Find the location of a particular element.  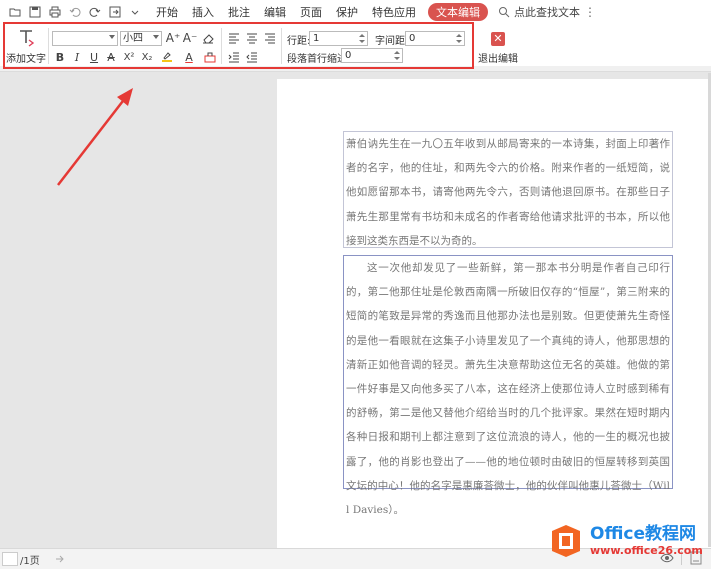

eraser-icon is located at coordinates (208, 39).